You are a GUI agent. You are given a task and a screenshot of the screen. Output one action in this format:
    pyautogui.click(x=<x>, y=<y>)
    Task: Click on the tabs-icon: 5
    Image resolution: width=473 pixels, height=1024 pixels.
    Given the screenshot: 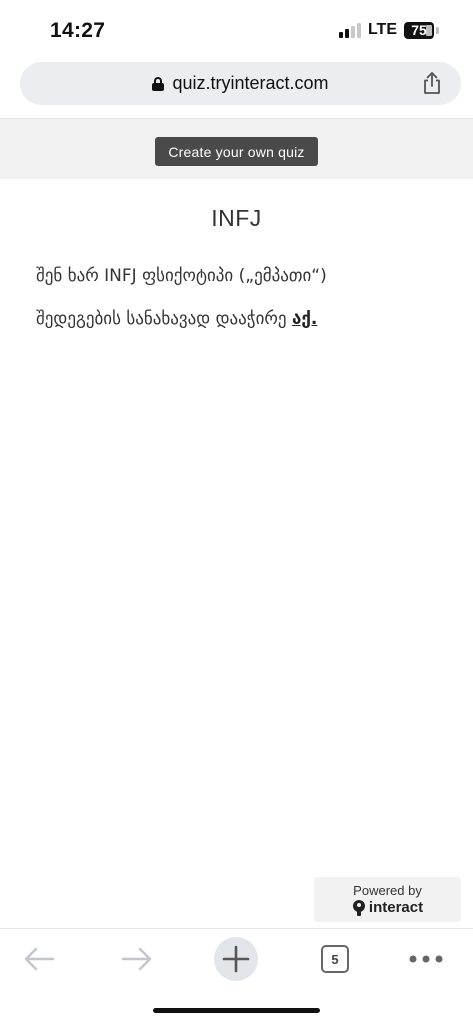 What is the action you would take?
    pyautogui.click(x=335, y=959)
    